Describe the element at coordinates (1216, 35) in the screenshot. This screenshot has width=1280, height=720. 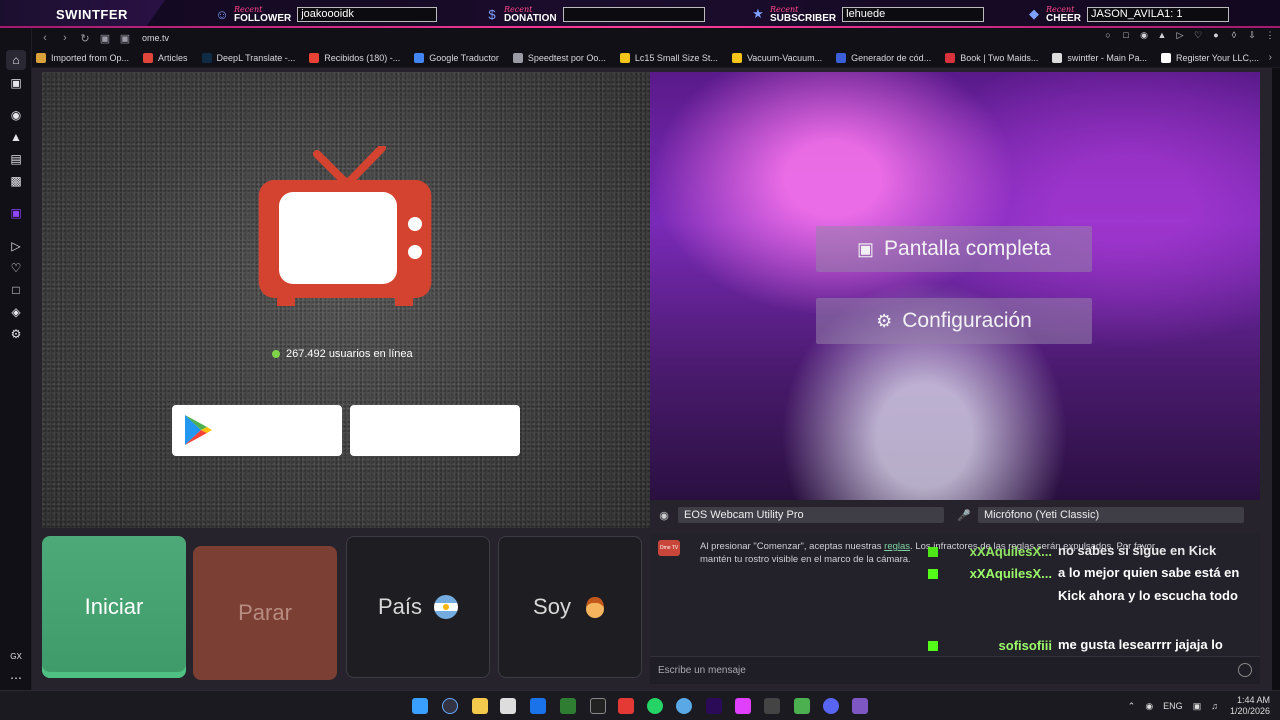
I see `profile-icon: ●` at that location.